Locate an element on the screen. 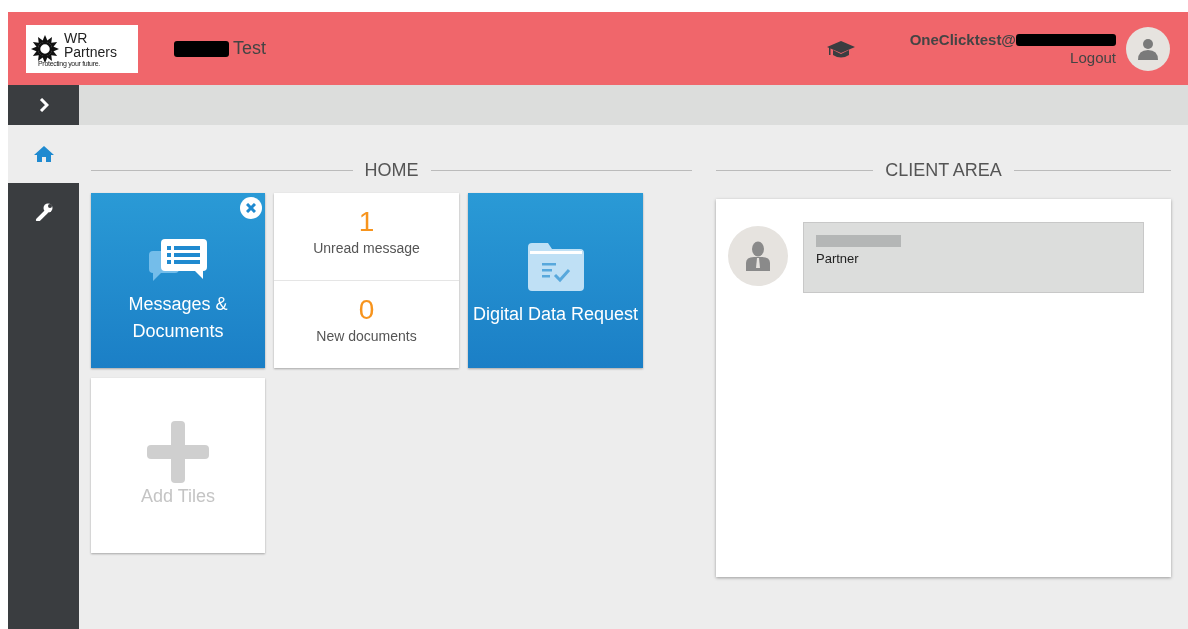 The image size is (1188, 629). close-icon is located at coordinates (251, 208).